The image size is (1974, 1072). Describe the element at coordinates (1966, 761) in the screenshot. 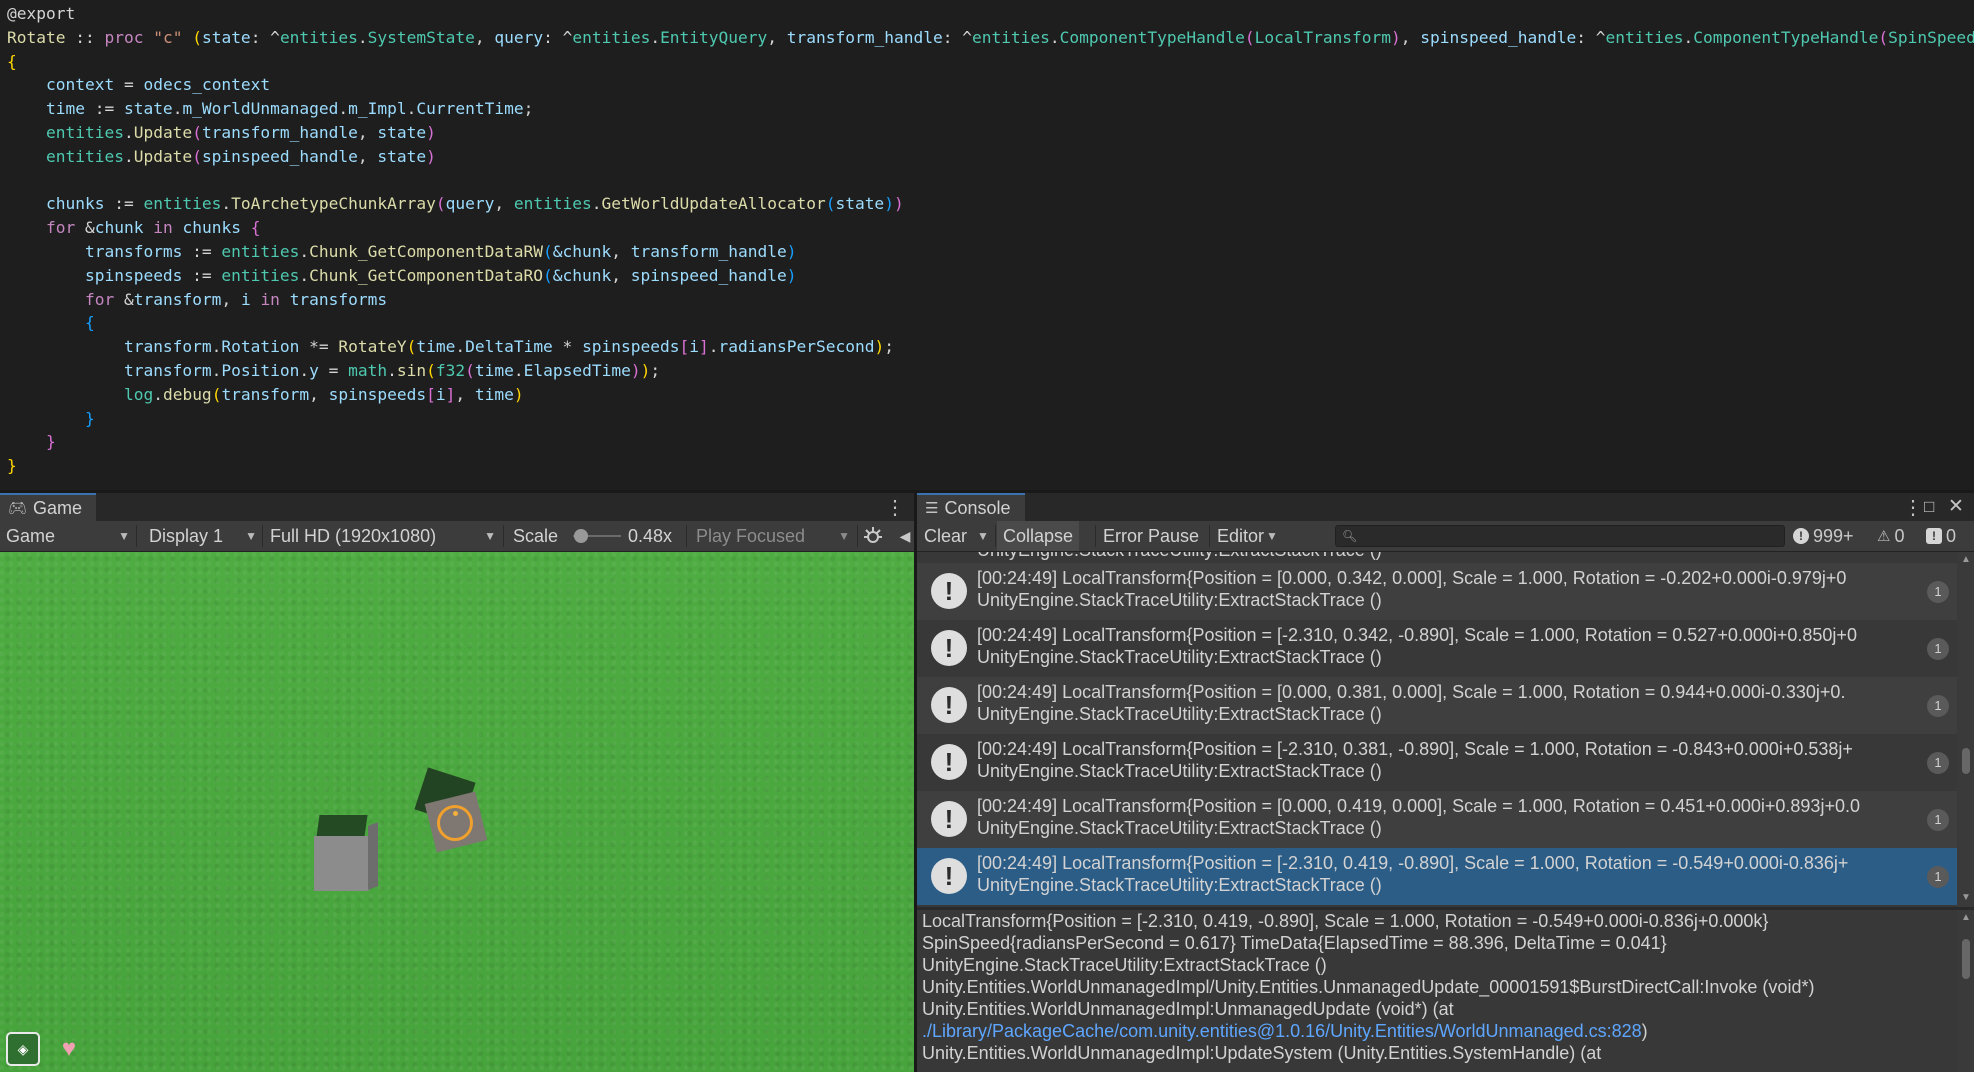

I see `log-scrollbar-thumb` at that location.